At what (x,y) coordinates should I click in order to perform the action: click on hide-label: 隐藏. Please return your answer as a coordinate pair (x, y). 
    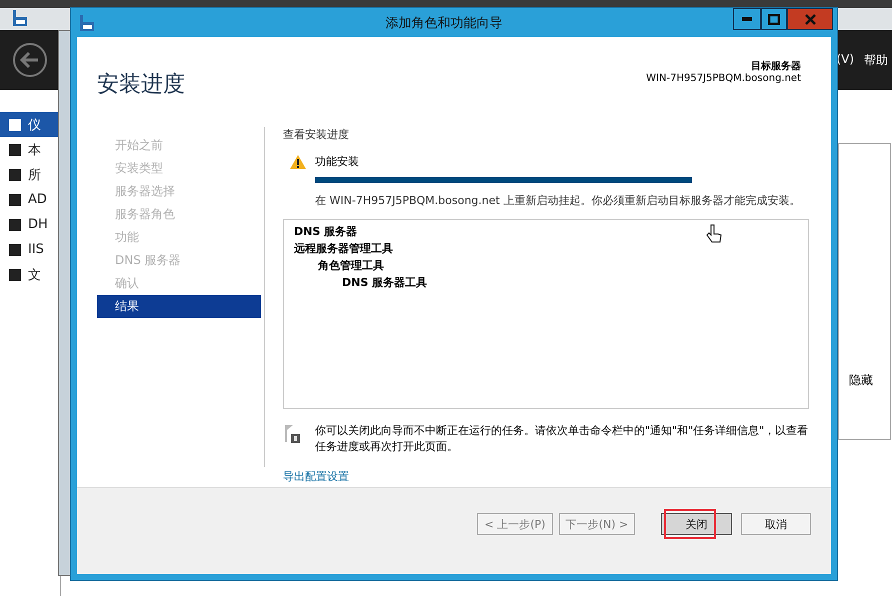
    Looking at the image, I should click on (856, 380).